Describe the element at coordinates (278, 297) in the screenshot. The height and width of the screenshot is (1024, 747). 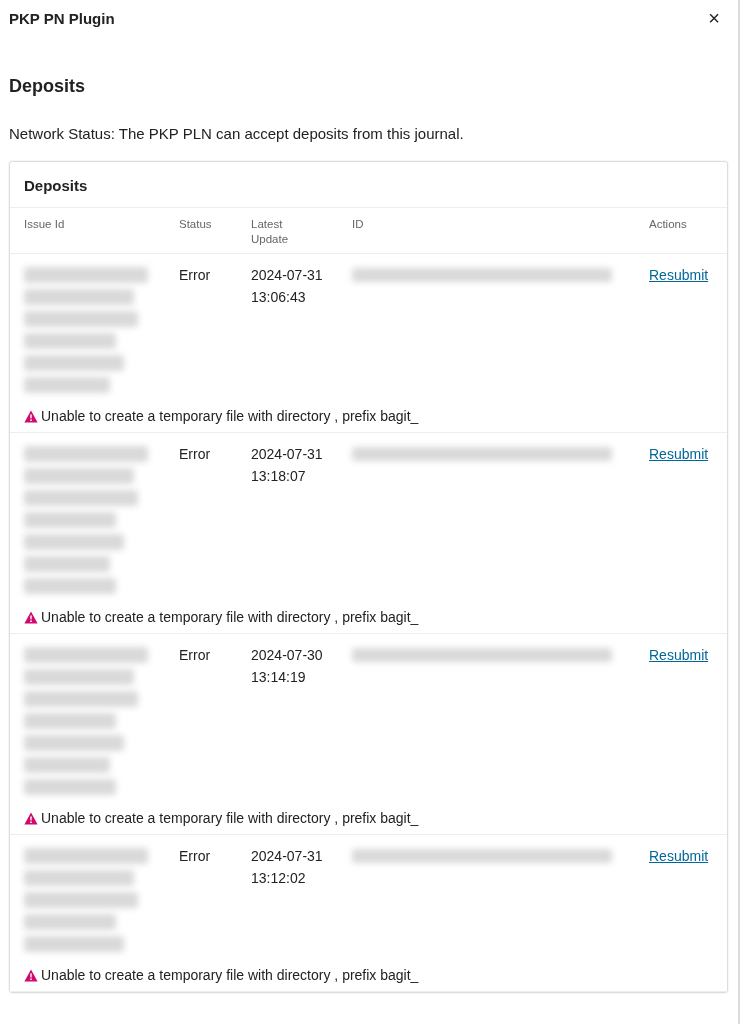
I see `table-cell-text: 13:06:43` at that location.